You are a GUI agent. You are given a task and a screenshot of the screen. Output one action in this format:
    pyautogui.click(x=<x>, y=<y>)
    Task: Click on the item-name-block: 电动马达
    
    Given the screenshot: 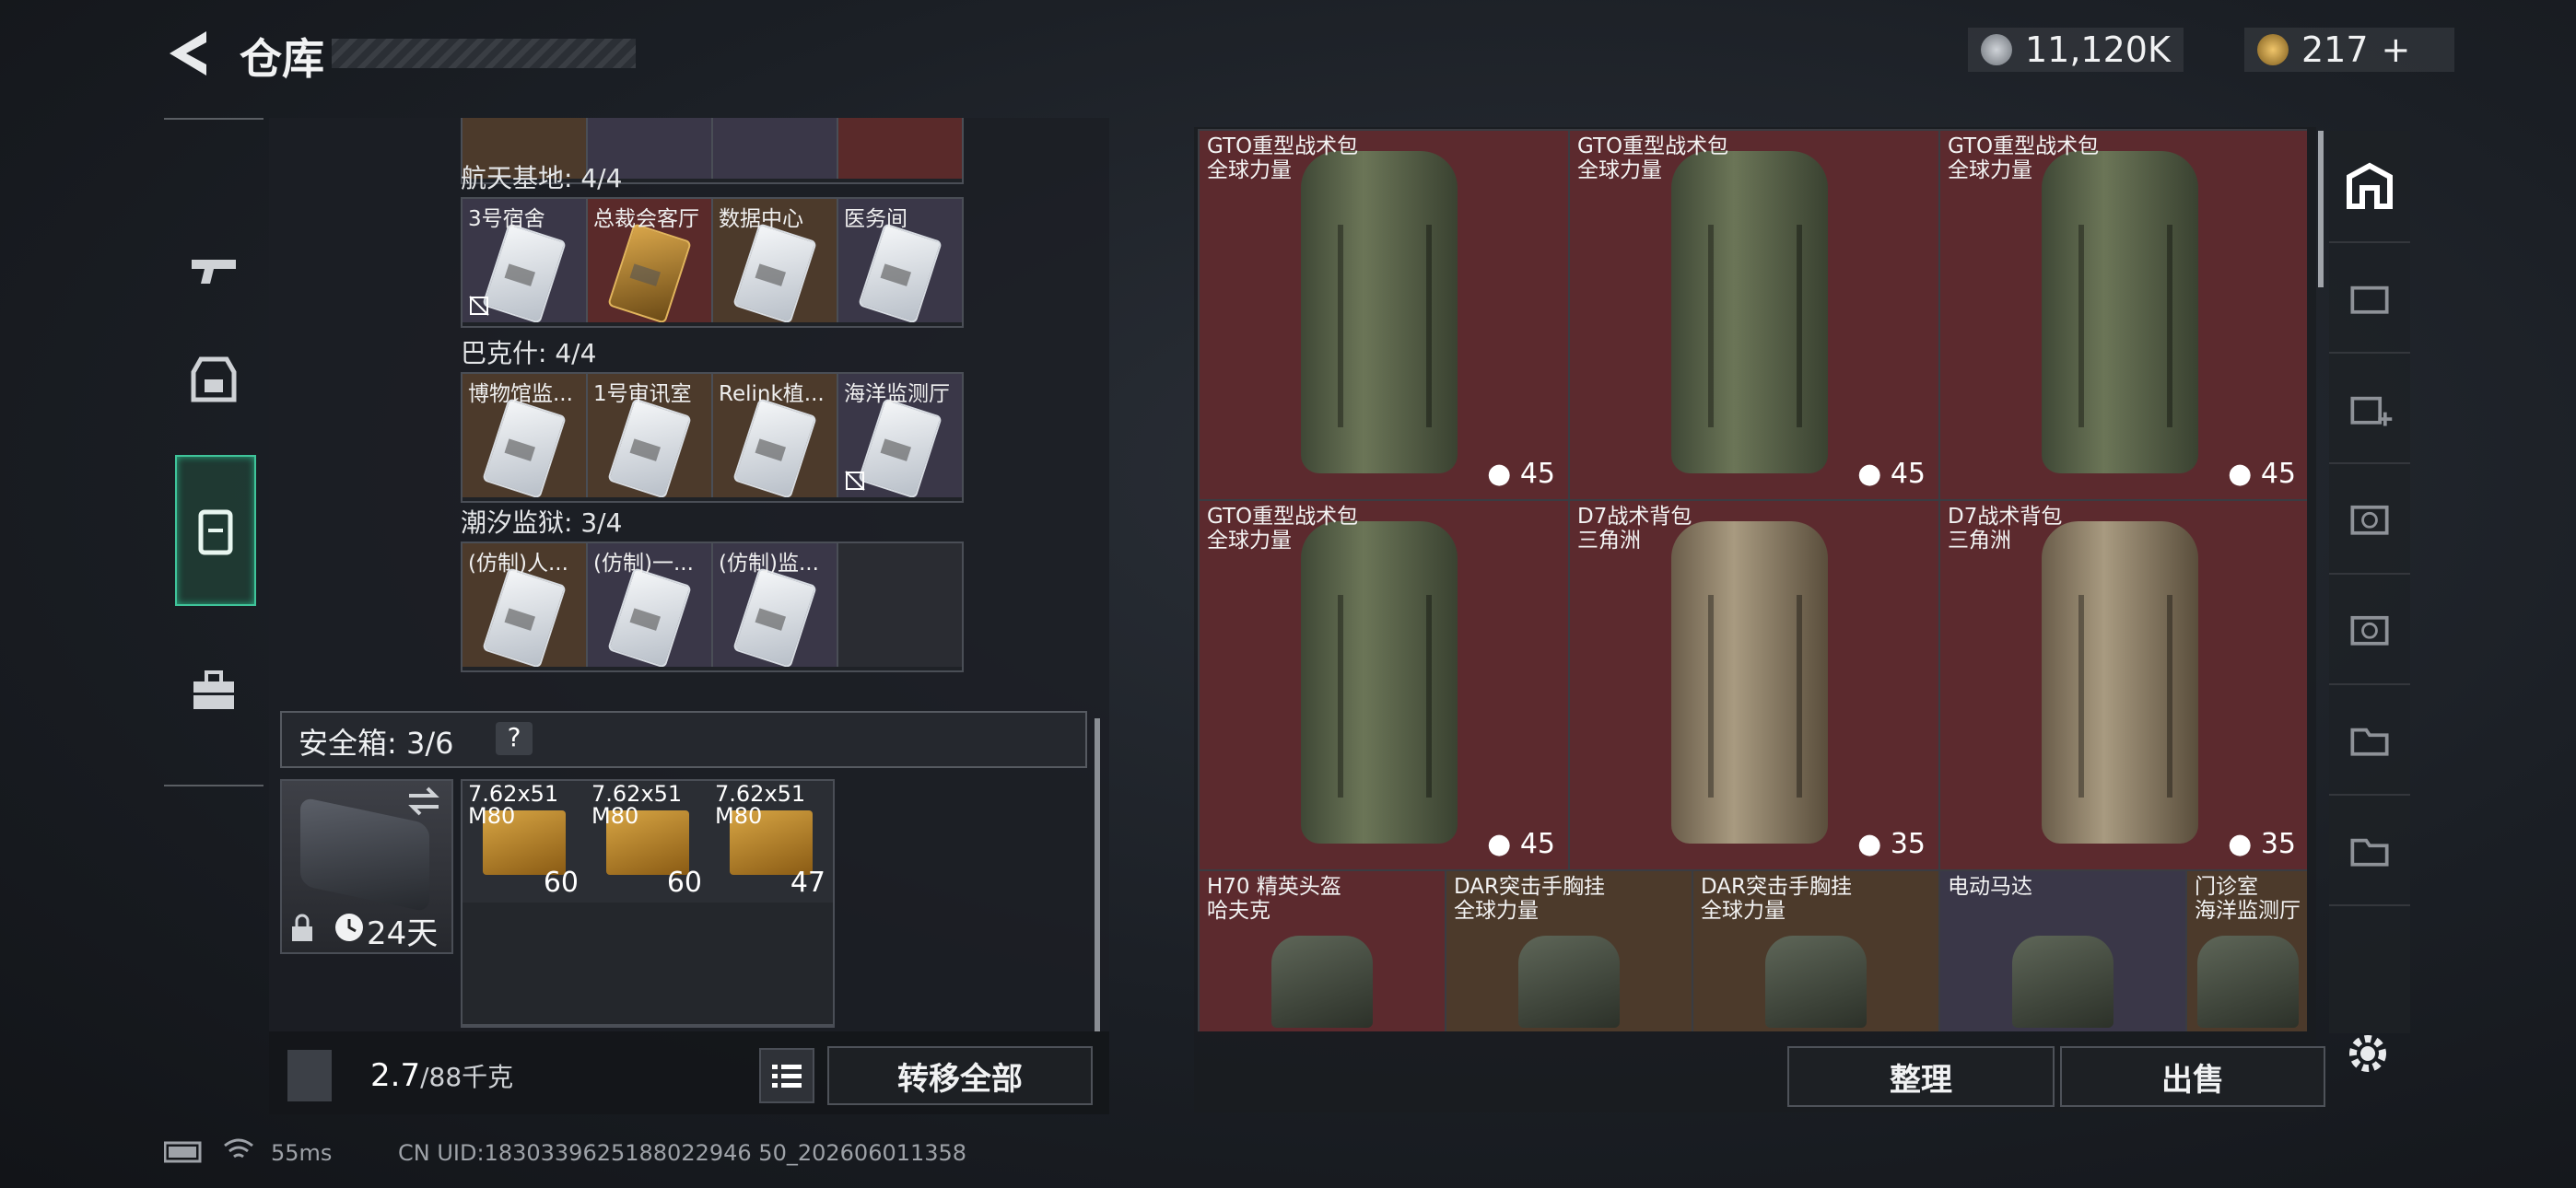 What is the action you would take?
    pyautogui.click(x=1990, y=887)
    